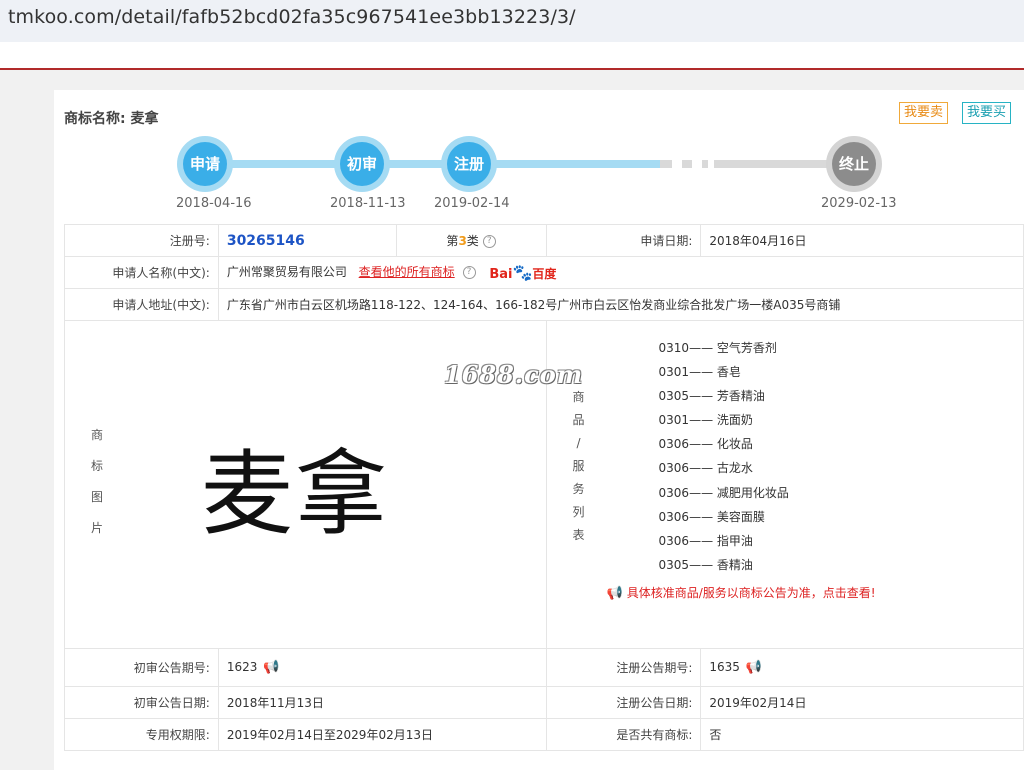 This screenshot has width=1024, height=770. I want to click on applicant-value: 广州常聚贸易有限公司, so click(286, 272).